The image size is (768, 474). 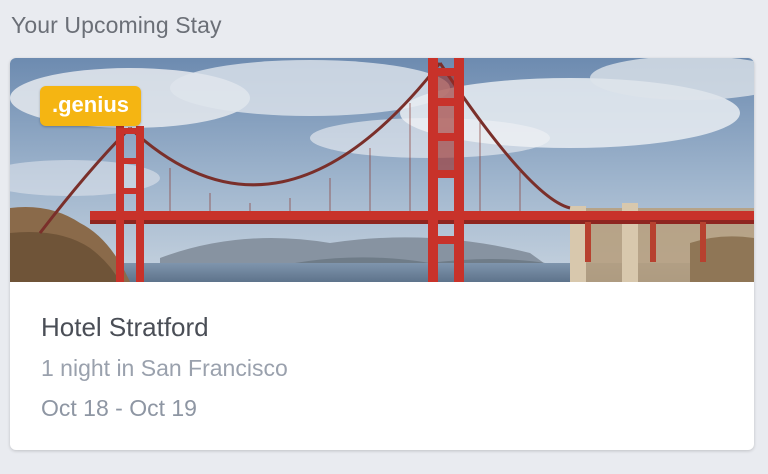 What do you see at coordinates (91, 106) in the screenshot?
I see `genius-badge: .genius` at bounding box center [91, 106].